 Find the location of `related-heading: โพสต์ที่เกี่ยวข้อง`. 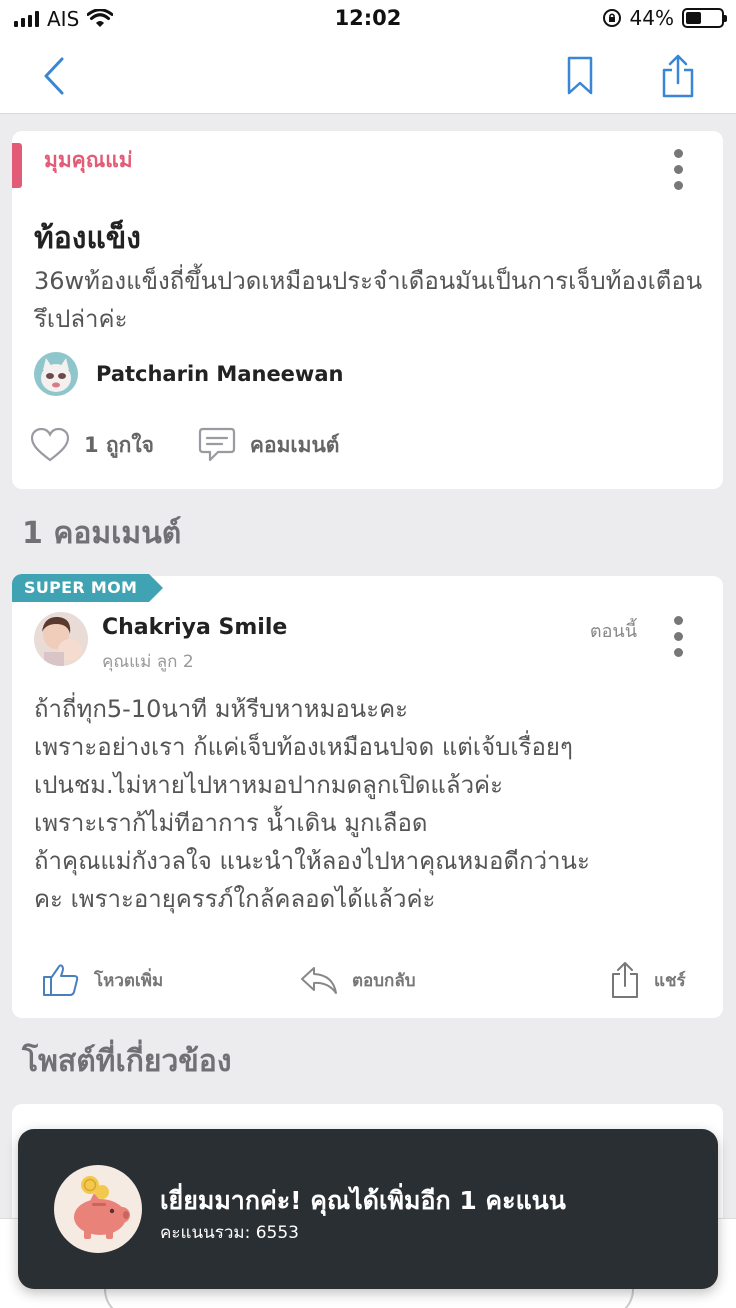

related-heading: โพสต์ที่เกี่ยวข้อง is located at coordinates (127, 1061).